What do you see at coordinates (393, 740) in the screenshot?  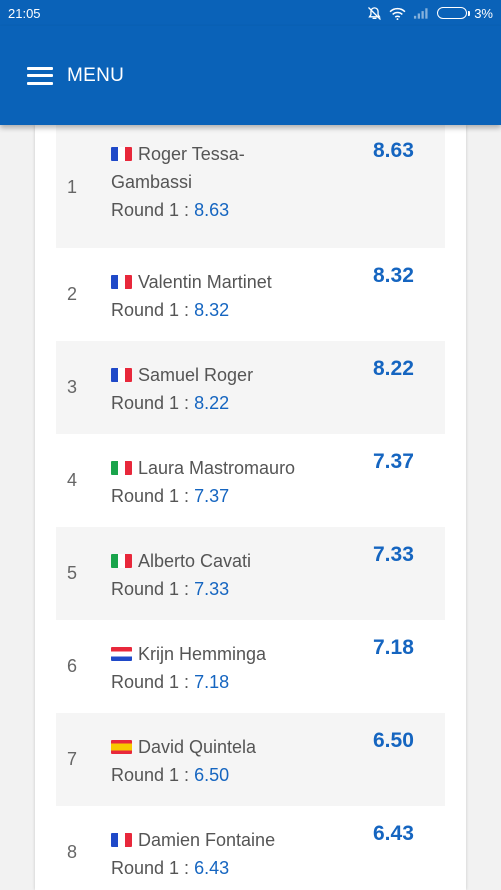 I see `total-score: 6.50` at bounding box center [393, 740].